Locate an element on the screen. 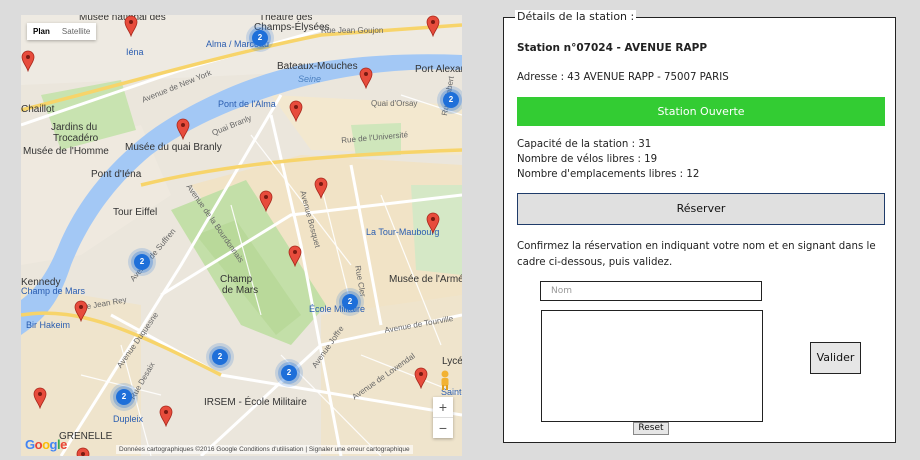  map-label: de Mars is located at coordinates (240, 290).